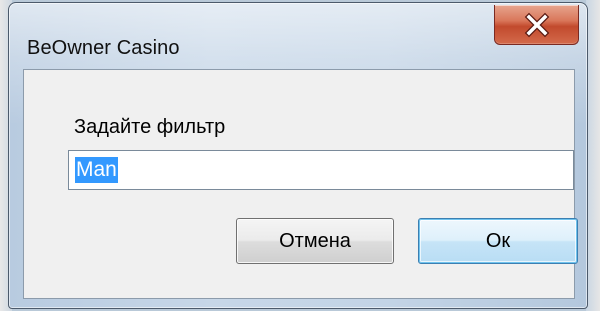 This screenshot has width=600, height=311. What do you see at coordinates (593, 155) in the screenshot?
I see `background-right` at bounding box center [593, 155].